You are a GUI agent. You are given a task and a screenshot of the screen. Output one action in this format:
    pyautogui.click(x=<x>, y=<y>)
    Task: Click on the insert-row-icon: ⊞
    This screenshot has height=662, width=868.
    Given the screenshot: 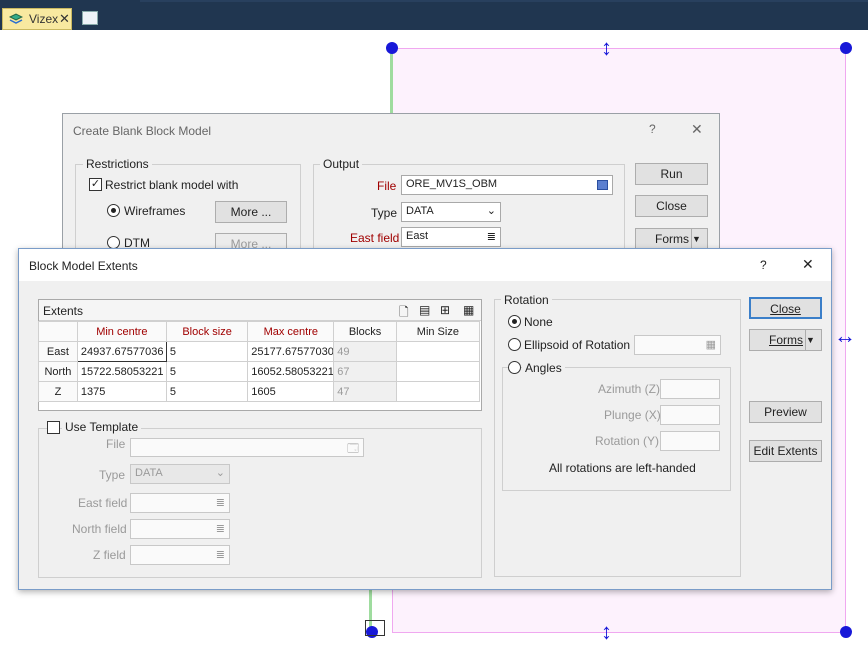 What is the action you would take?
    pyautogui.click(x=445, y=310)
    